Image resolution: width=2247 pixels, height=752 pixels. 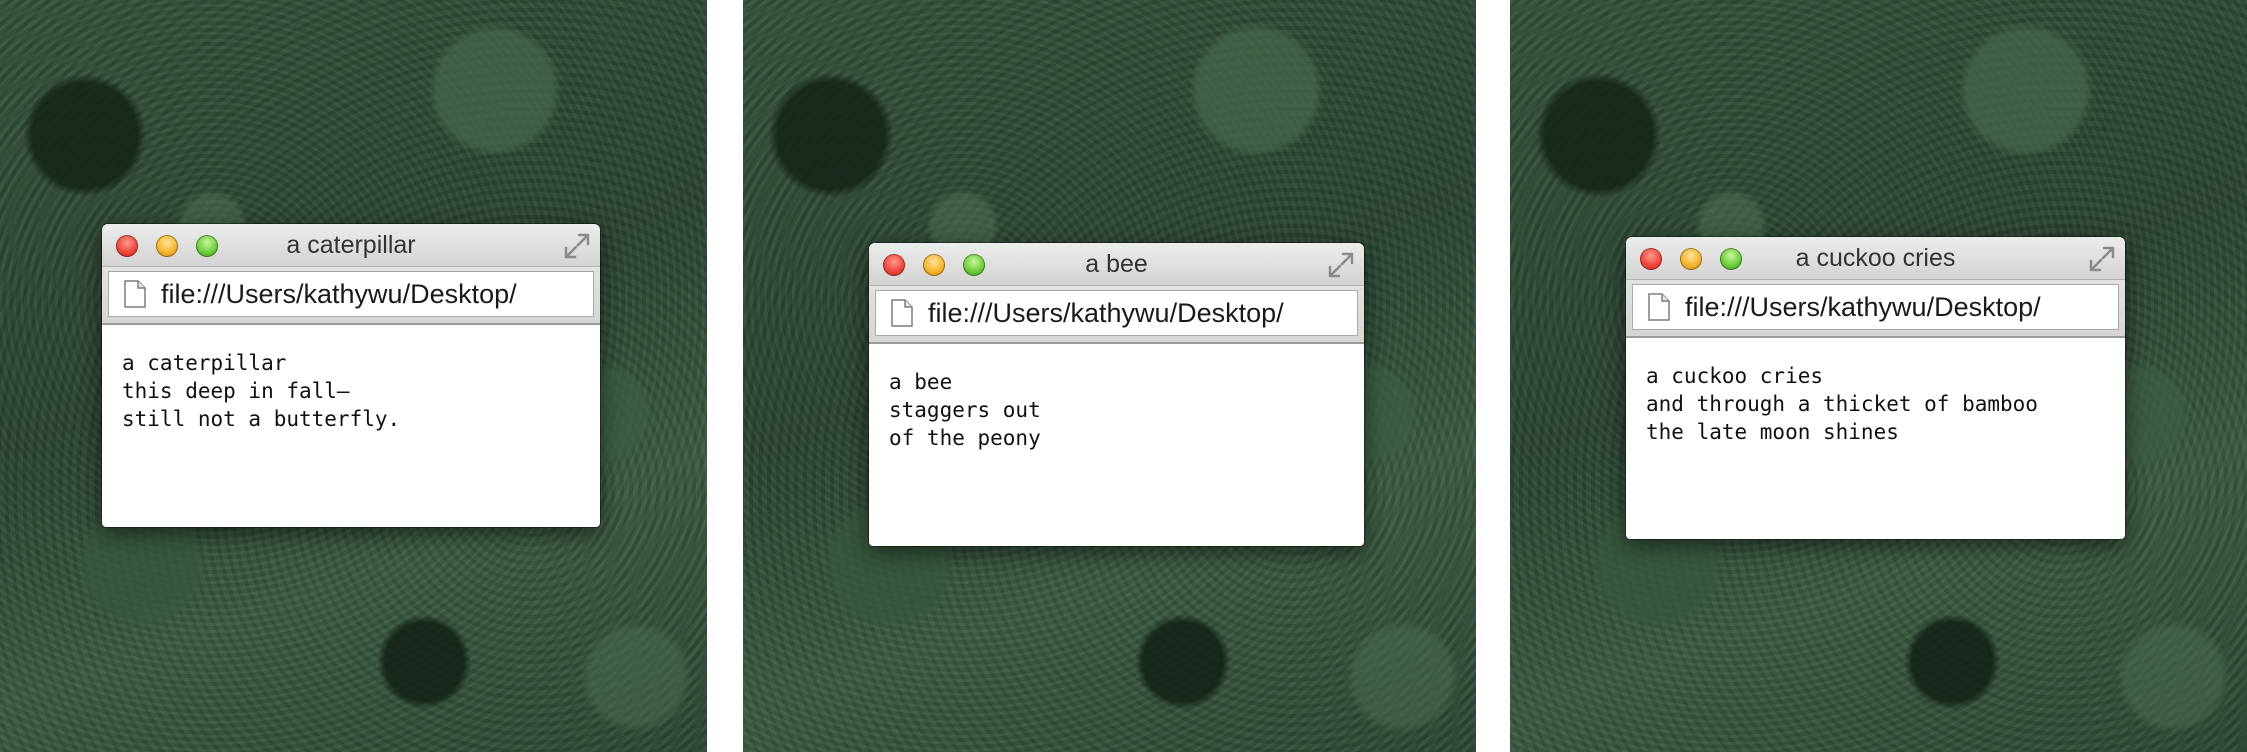 I want to click on window-title: a caterpillar, so click(x=351, y=245).